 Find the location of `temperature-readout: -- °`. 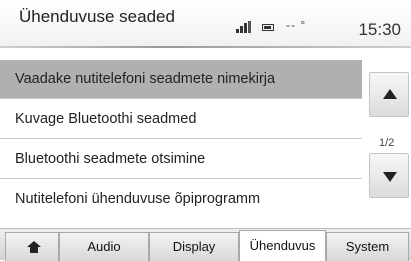

temperature-readout: -- ° is located at coordinates (296, 25).